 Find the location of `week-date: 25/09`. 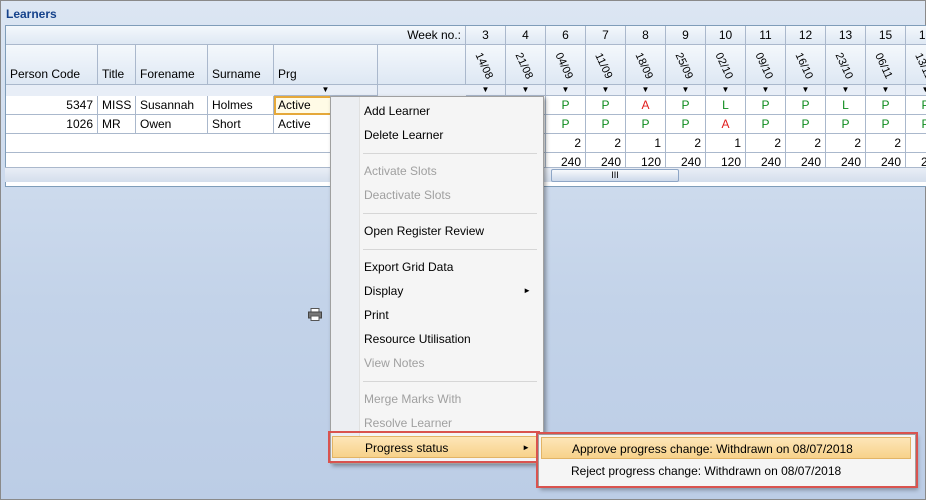

week-date: 25/09 is located at coordinates (684, 66).